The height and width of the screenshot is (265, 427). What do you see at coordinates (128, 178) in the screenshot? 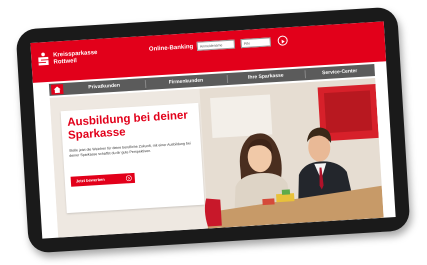
I see `arrow-right-icon` at bounding box center [128, 178].